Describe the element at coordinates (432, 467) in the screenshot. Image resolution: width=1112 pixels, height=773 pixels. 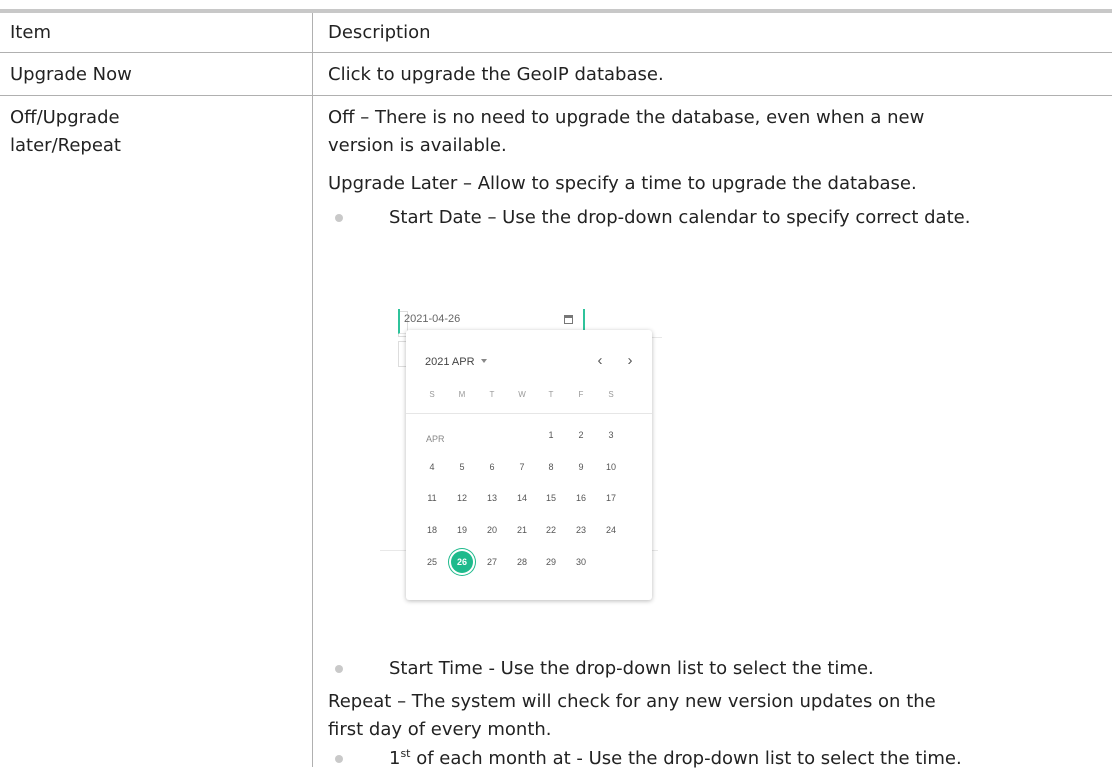
I see `calendar-day: 4` at that location.